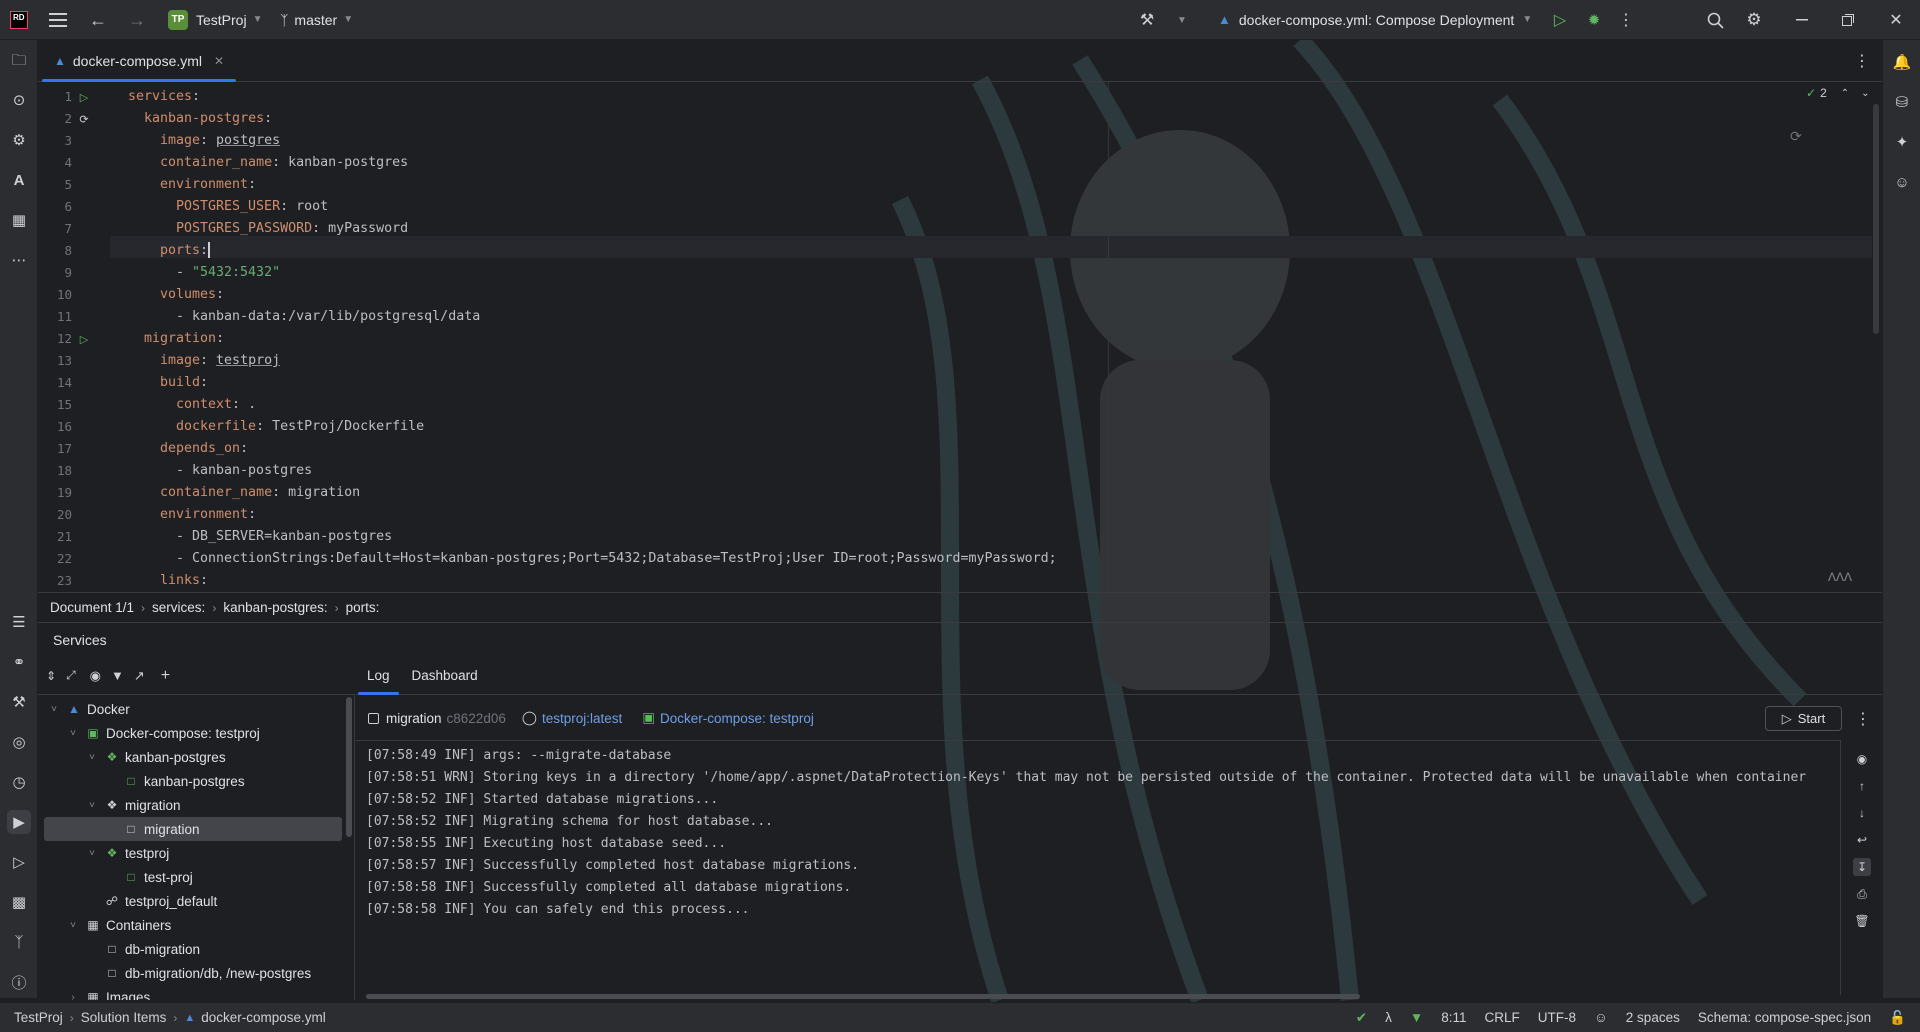  I want to click on code-line: - DB_SERVER=kanban-postgres, so click(251, 537).